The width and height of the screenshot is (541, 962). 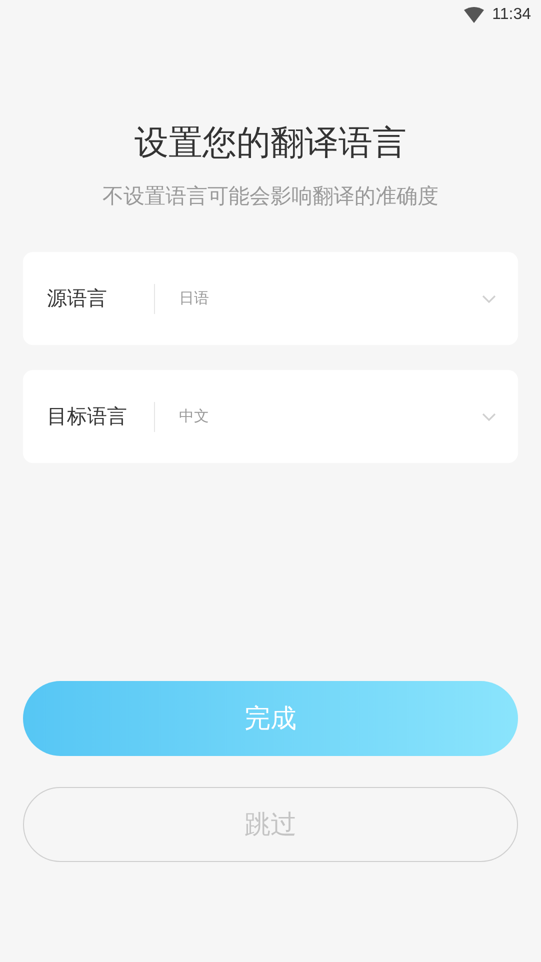 I want to click on language-picker: 源语言 日语, so click(x=270, y=298).